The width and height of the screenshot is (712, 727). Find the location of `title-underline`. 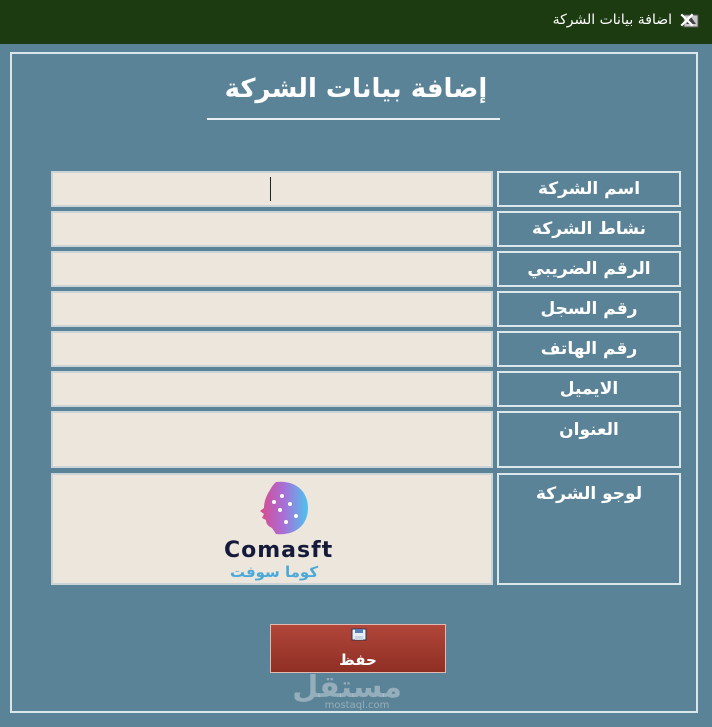

title-underline is located at coordinates (353, 119).